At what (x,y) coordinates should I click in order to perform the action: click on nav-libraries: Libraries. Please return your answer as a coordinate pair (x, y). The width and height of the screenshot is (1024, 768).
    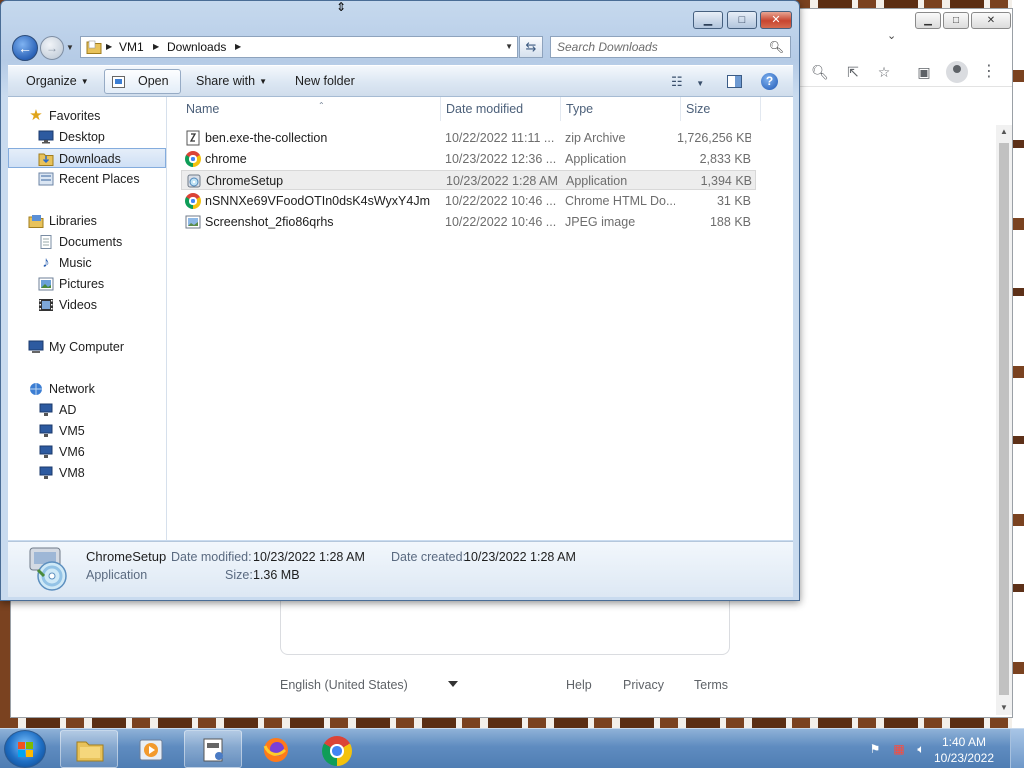
    Looking at the image, I should click on (87, 221).